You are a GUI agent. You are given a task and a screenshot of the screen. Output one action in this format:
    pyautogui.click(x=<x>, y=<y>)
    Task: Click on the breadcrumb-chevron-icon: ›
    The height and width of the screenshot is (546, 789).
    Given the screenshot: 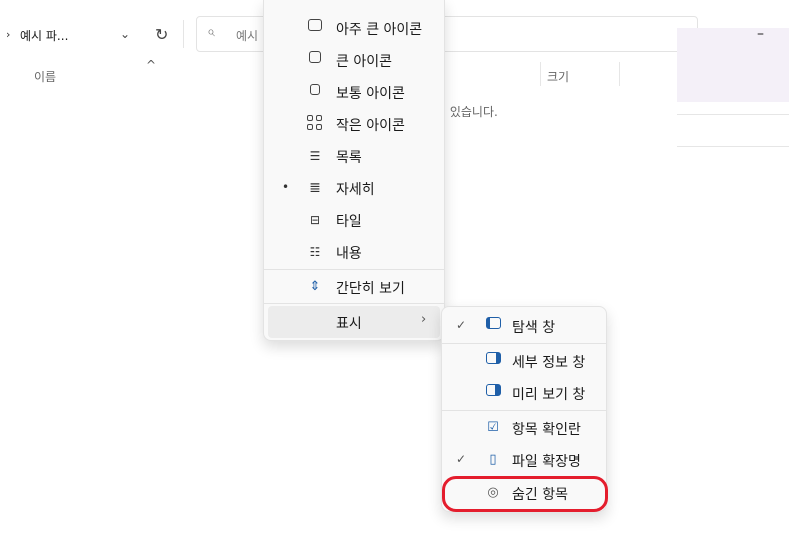 What is the action you would take?
    pyautogui.click(x=8, y=34)
    